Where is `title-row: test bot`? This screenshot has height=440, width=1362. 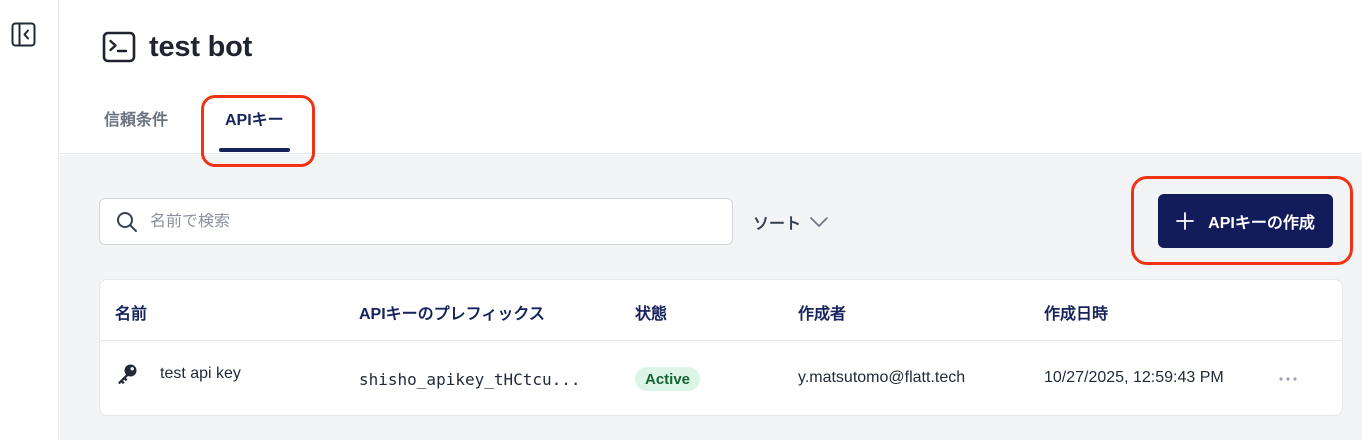
title-row: test bot is located at coordinates (177, 47).